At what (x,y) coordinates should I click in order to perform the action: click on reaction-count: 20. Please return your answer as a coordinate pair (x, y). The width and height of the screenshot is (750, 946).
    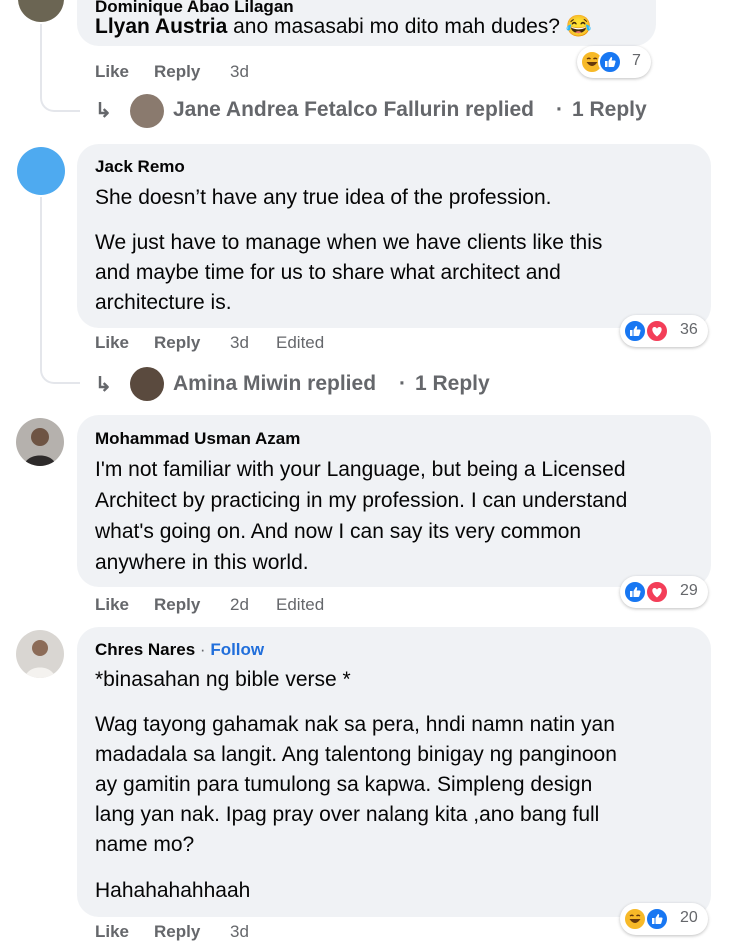
    Looking at the image, I should click on (689, 917).